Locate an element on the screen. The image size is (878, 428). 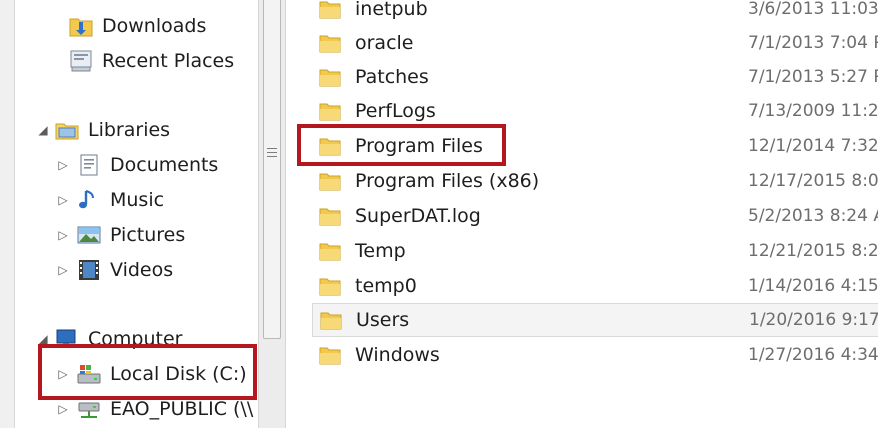
nav-item-documents: ▷ Documents is located at coordinates (137, 165).